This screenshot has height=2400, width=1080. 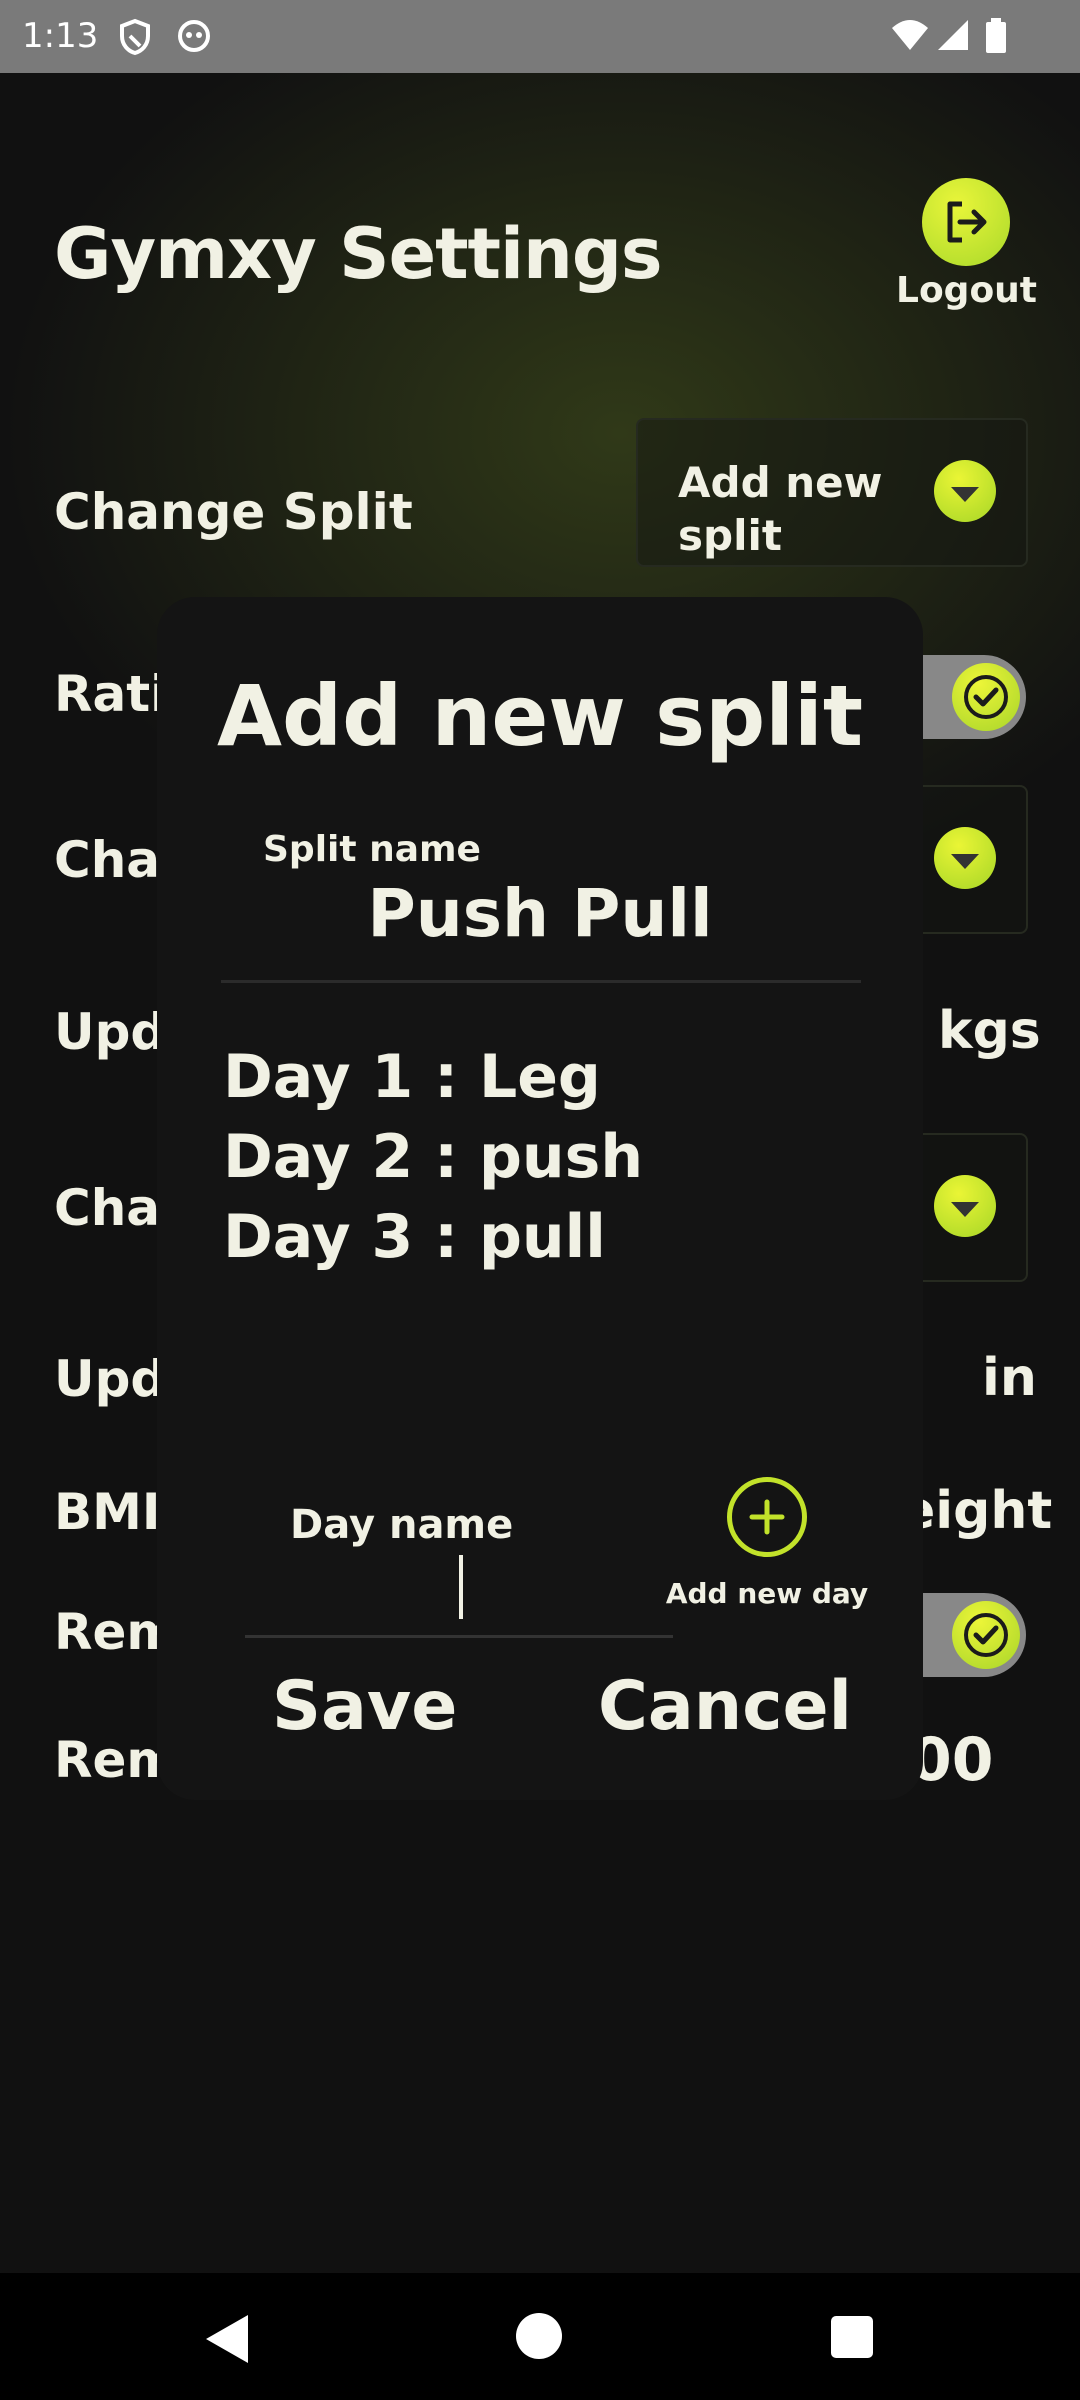 I want to click on navigation-bar, so click(x=540, y=2336).